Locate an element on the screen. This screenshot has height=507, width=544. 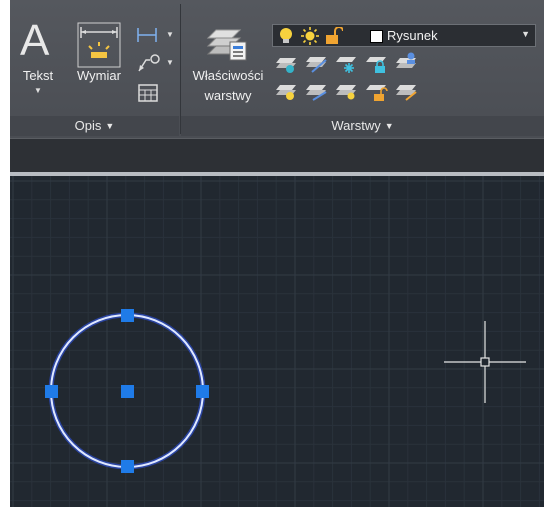
annotation-panel-title-label: Opis is located at coordinates (88, 125).